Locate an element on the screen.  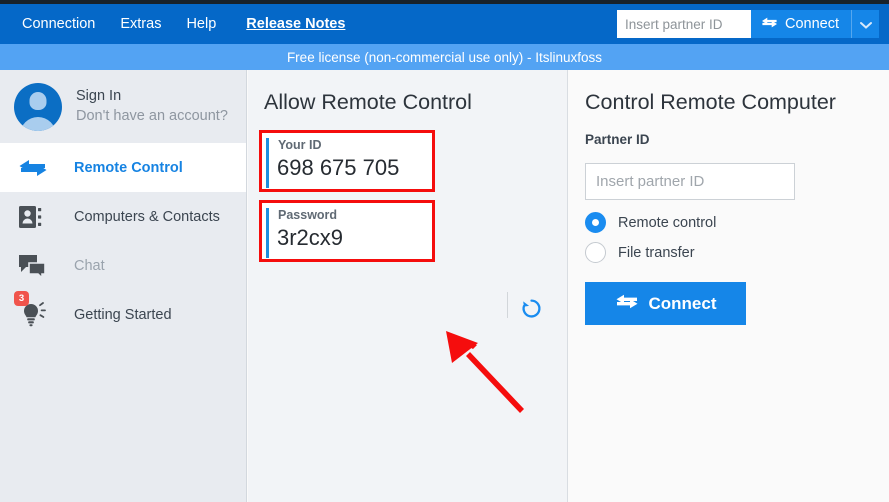
lightbulb-icon: 3 is located at coordinates (34, 309).